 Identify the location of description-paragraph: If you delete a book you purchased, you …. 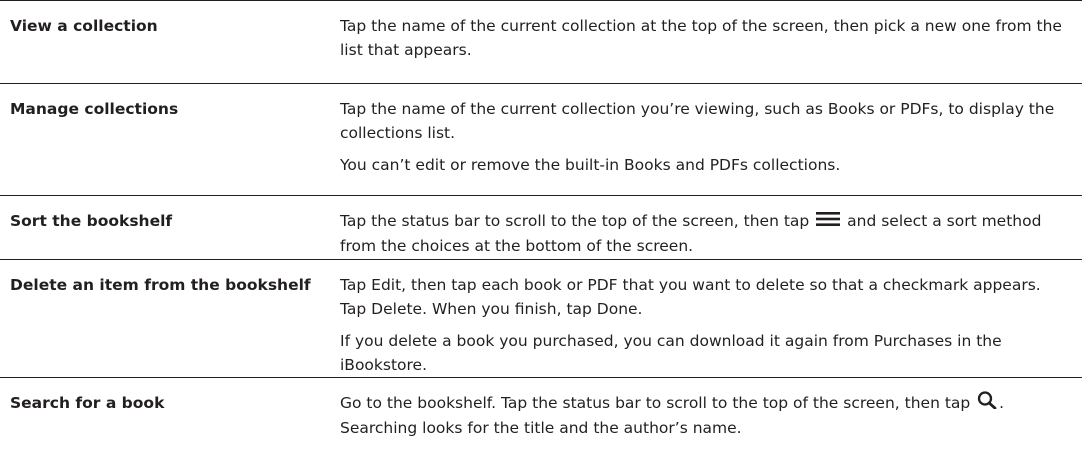
(671, 353).